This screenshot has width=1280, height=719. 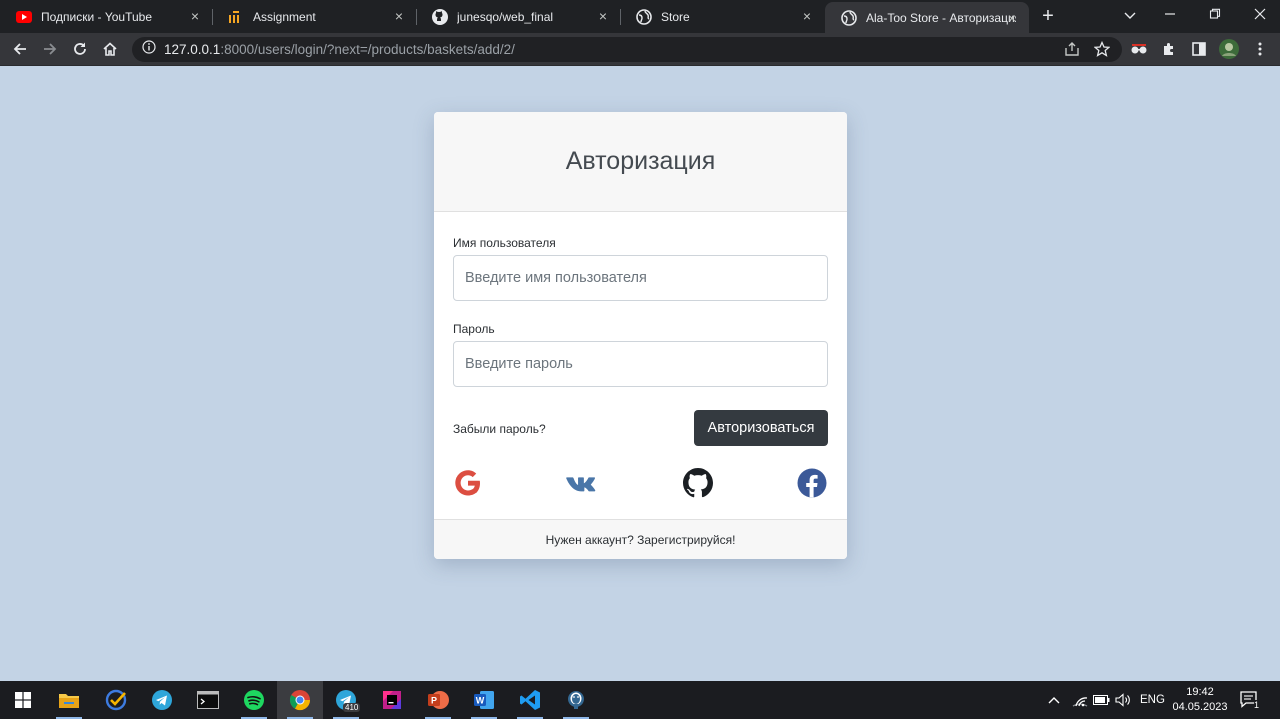 What do you see at coordinates (499, 429) in the screenshot?
I see `forgot-password-link: Забыли пароль?` at bounding box center [499, 429].